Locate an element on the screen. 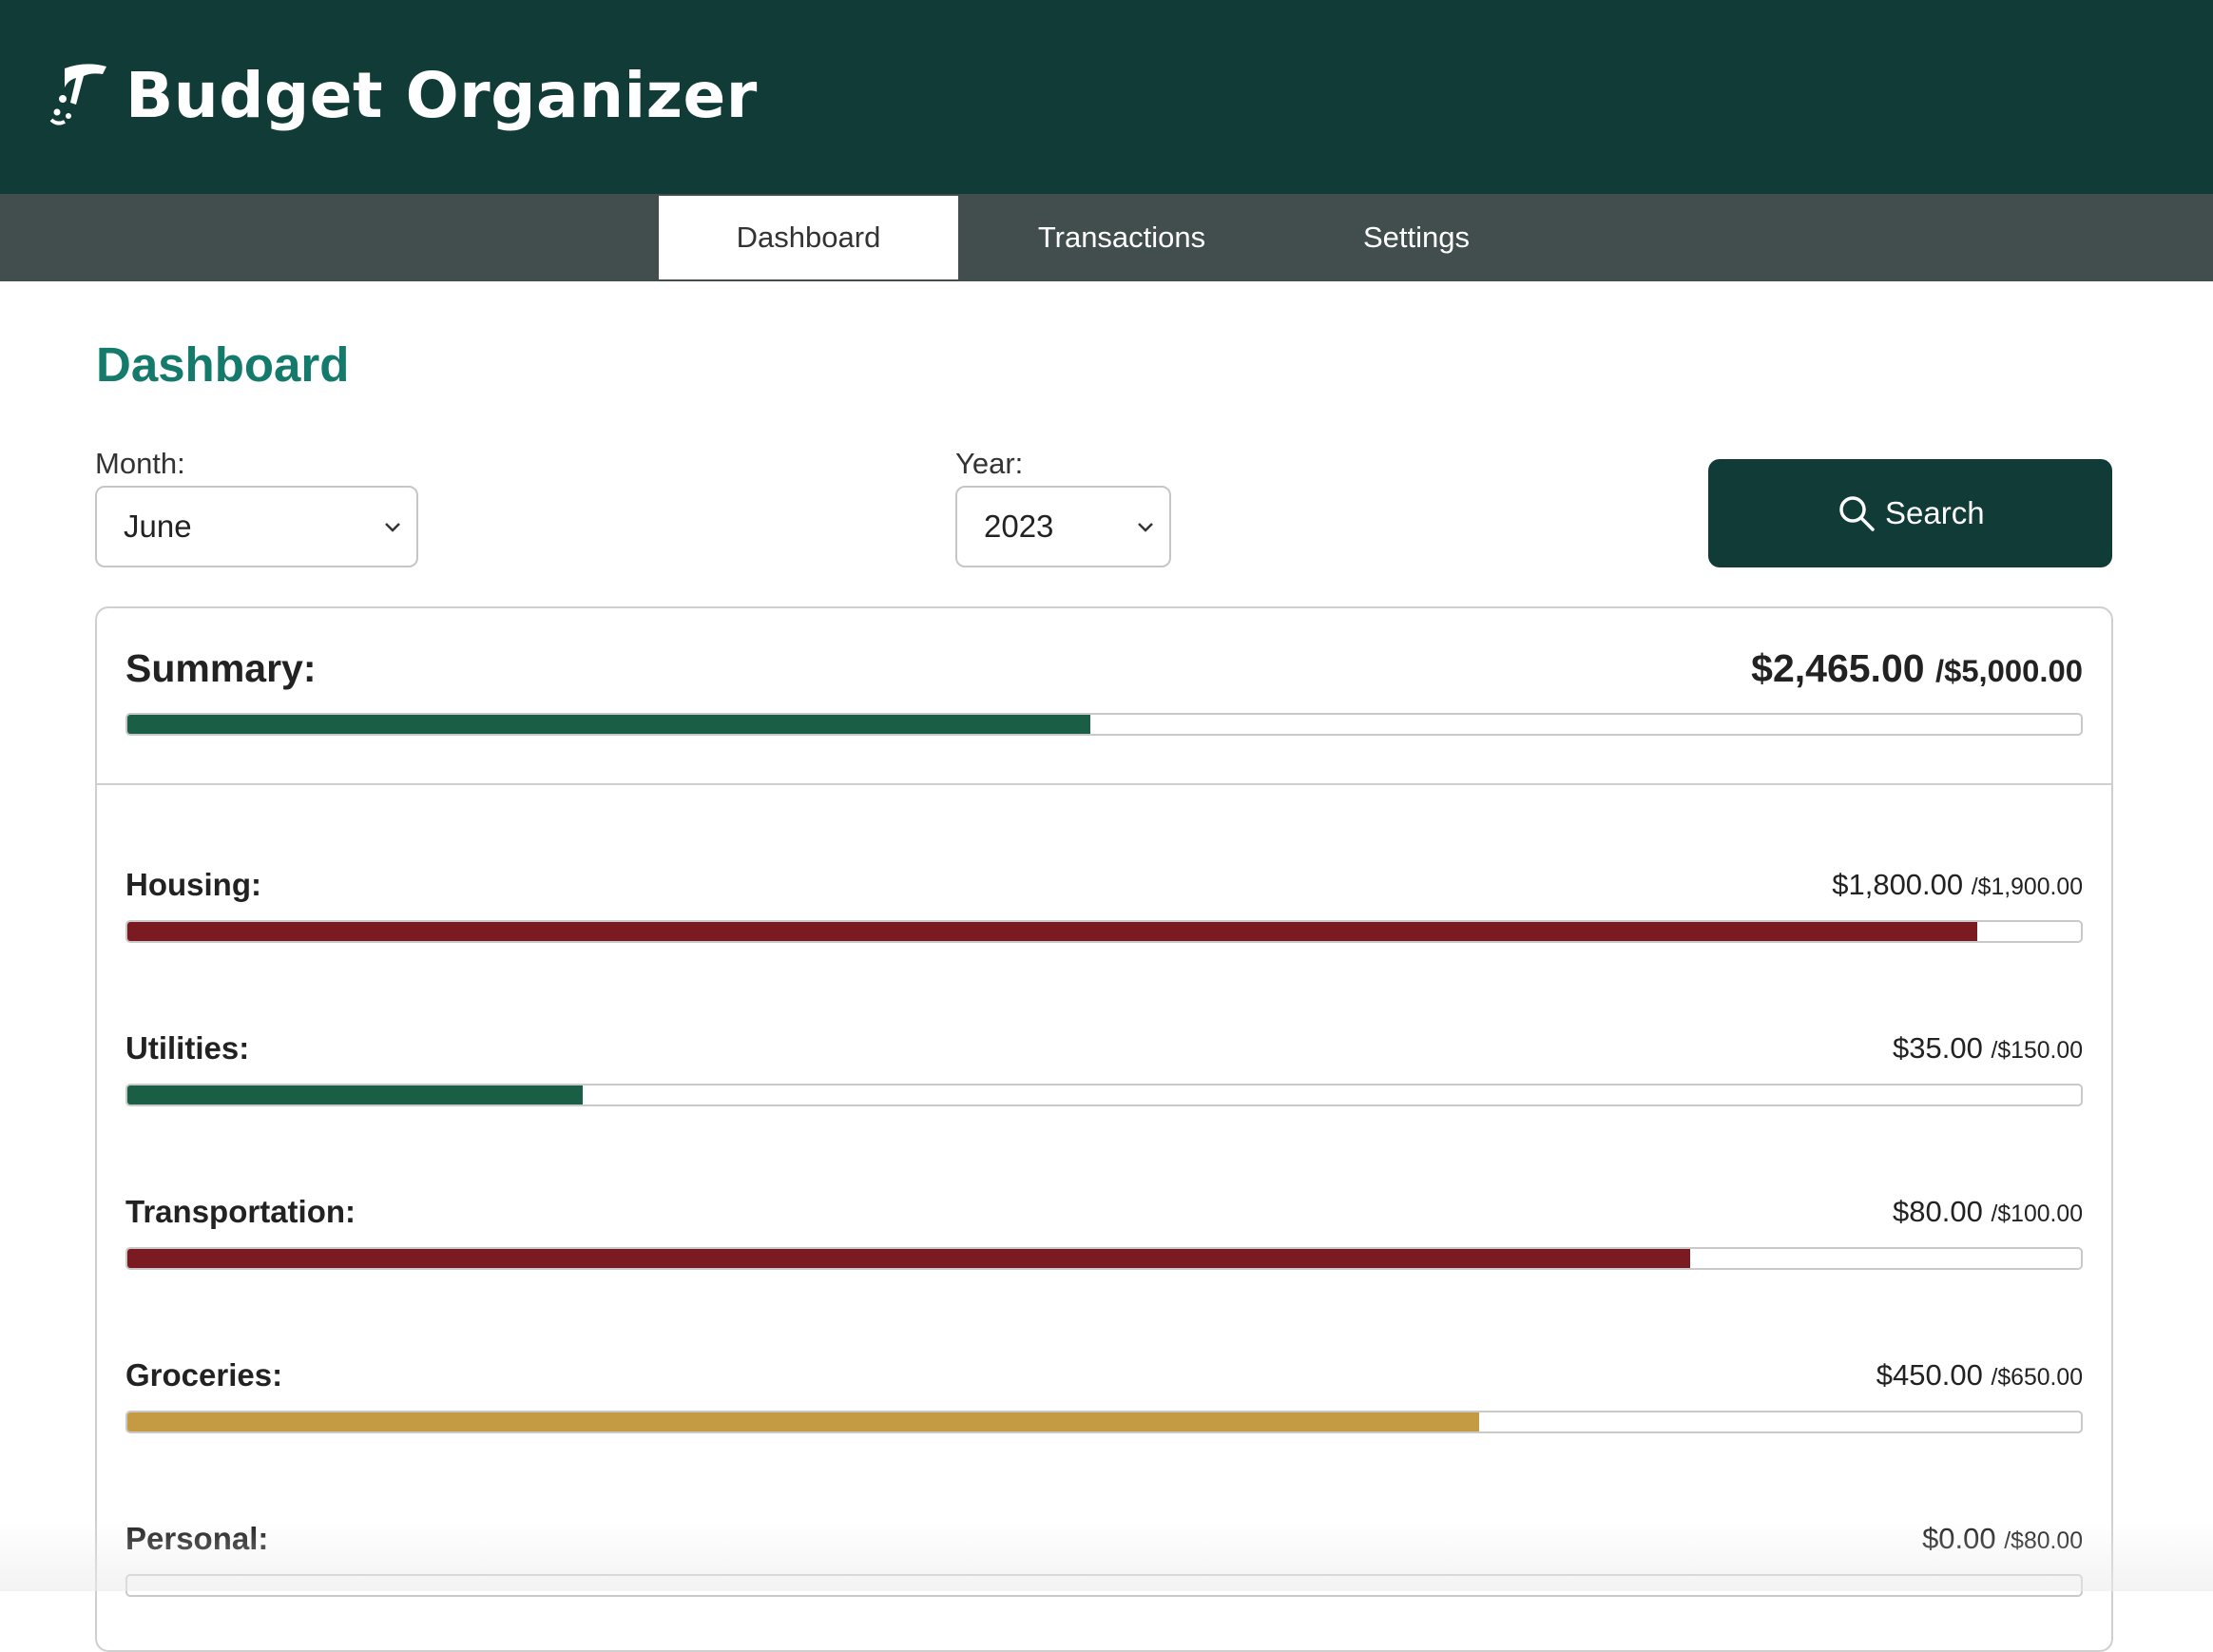 This screenshot has height=1652, width=2213. category-spent: $450.00 is located at coordinates (1929, 1375).